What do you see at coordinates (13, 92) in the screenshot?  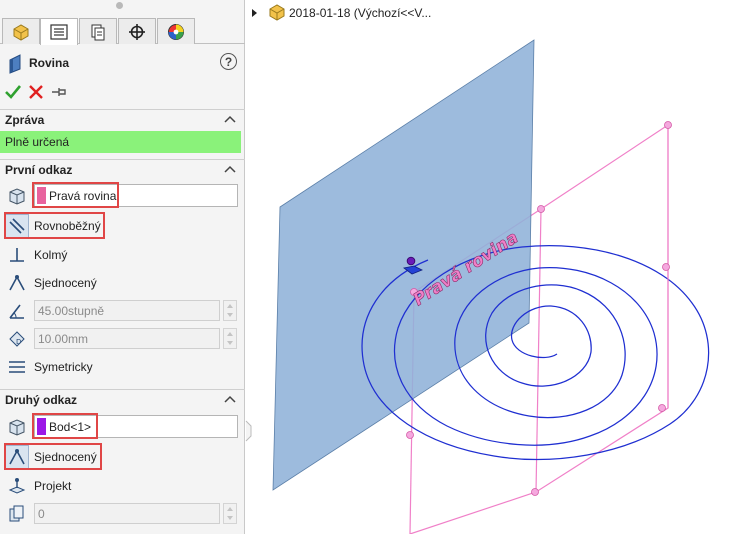 I see `ok-icon` at bounding box center [13, 92].